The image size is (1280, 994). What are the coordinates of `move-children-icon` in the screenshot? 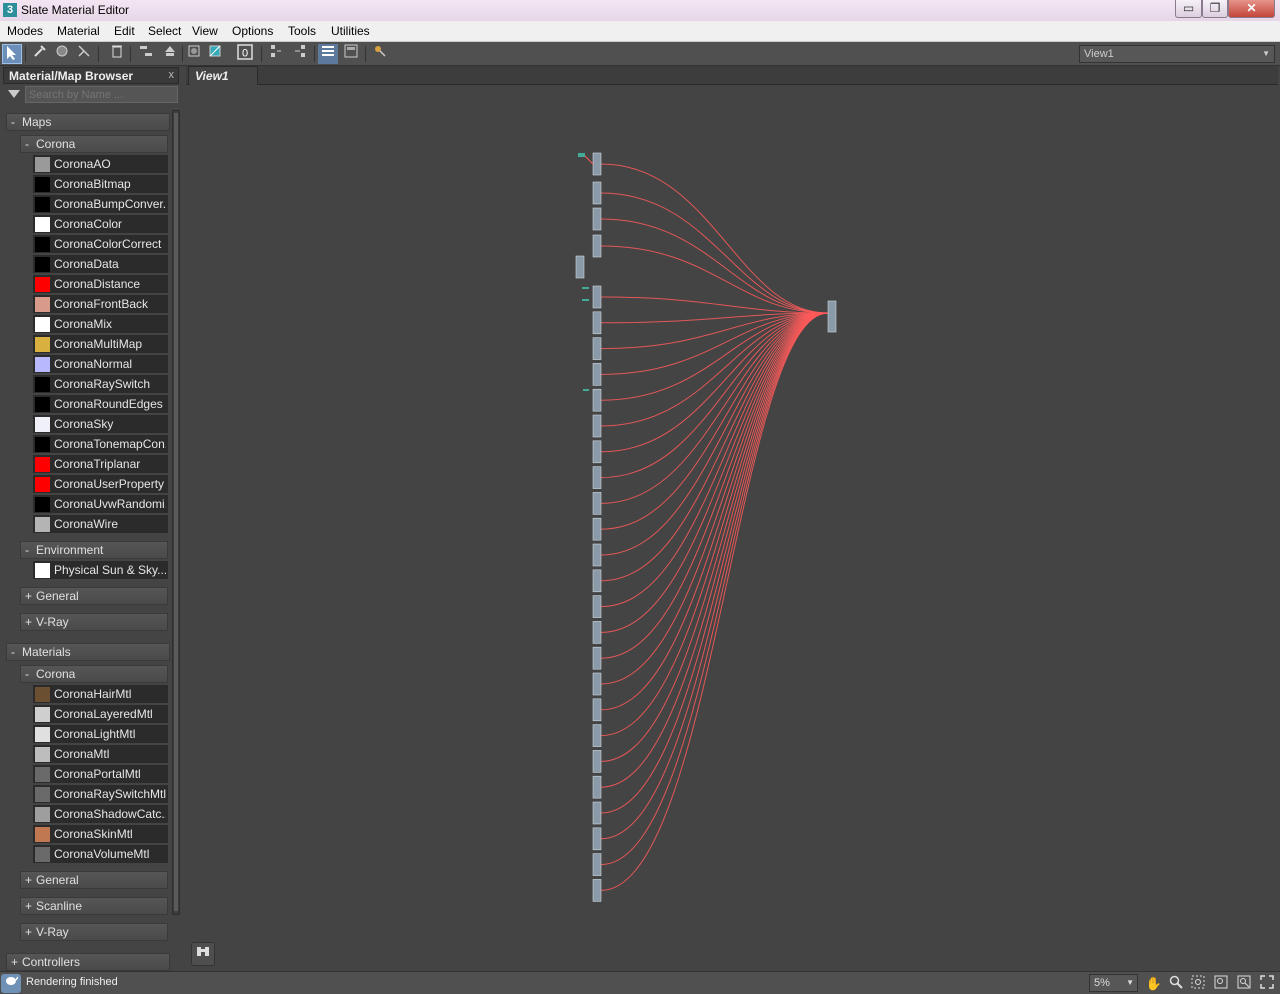 It's located at (146, 54).